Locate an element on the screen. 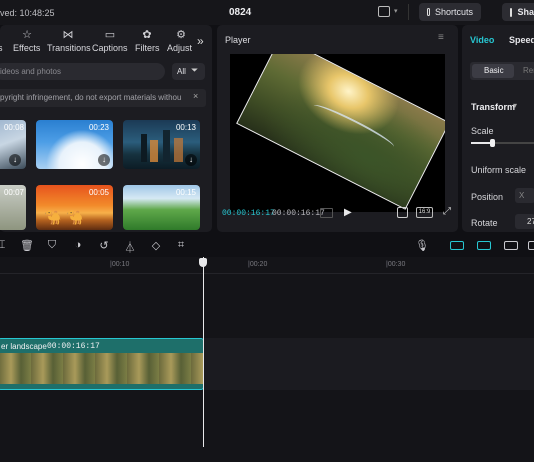 Image resolution: width=534 pixels, height=462 pixels. clip-duration: 00:00:16:17 is located at coordinates (73, 346).